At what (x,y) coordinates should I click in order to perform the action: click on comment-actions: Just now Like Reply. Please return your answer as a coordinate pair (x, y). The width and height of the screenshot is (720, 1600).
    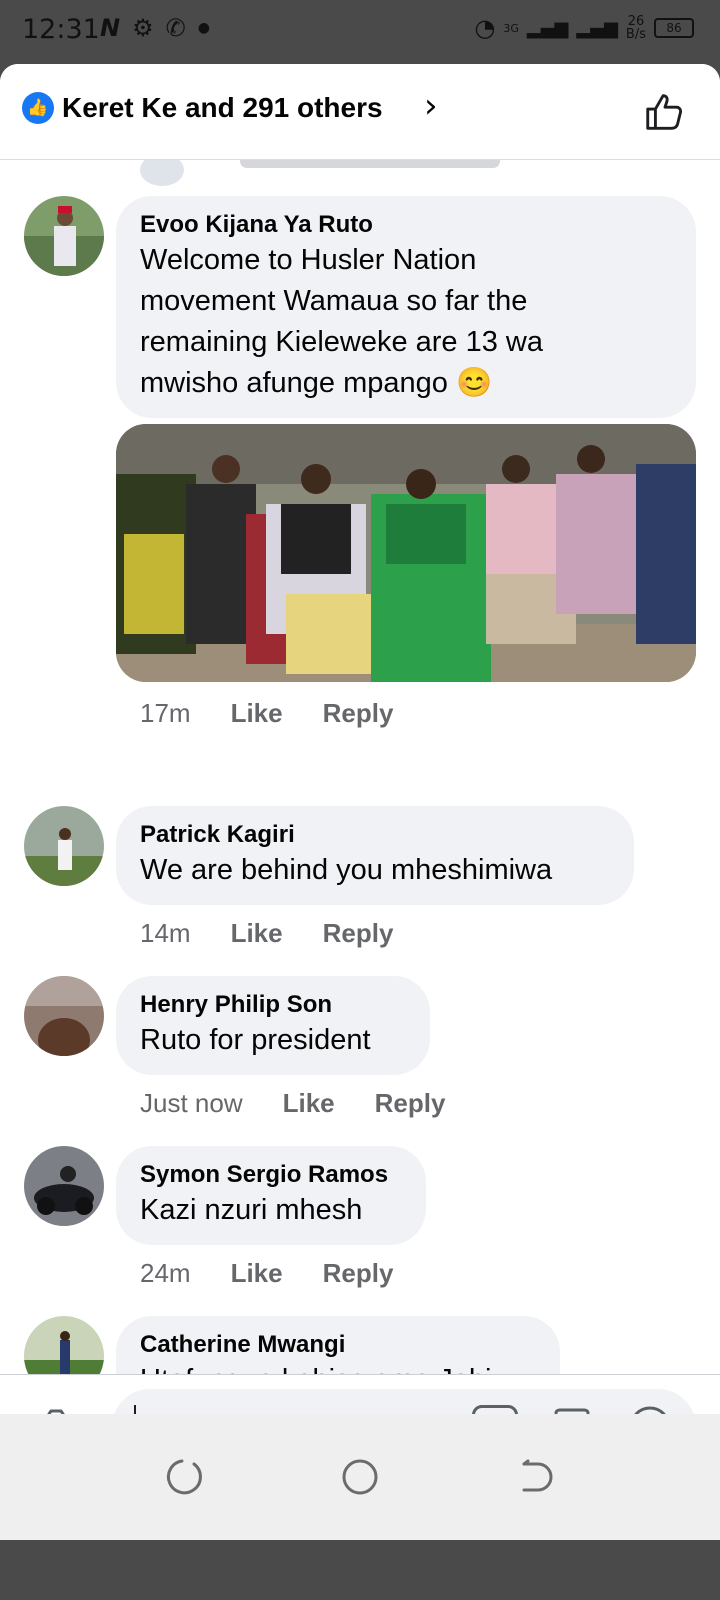
    Looking at the image, I should click on (292, 1103).